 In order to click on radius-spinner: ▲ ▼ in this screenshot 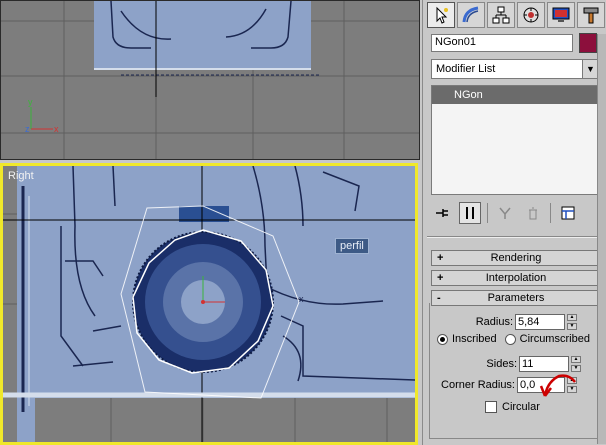, I will do `click(572, 322)`.